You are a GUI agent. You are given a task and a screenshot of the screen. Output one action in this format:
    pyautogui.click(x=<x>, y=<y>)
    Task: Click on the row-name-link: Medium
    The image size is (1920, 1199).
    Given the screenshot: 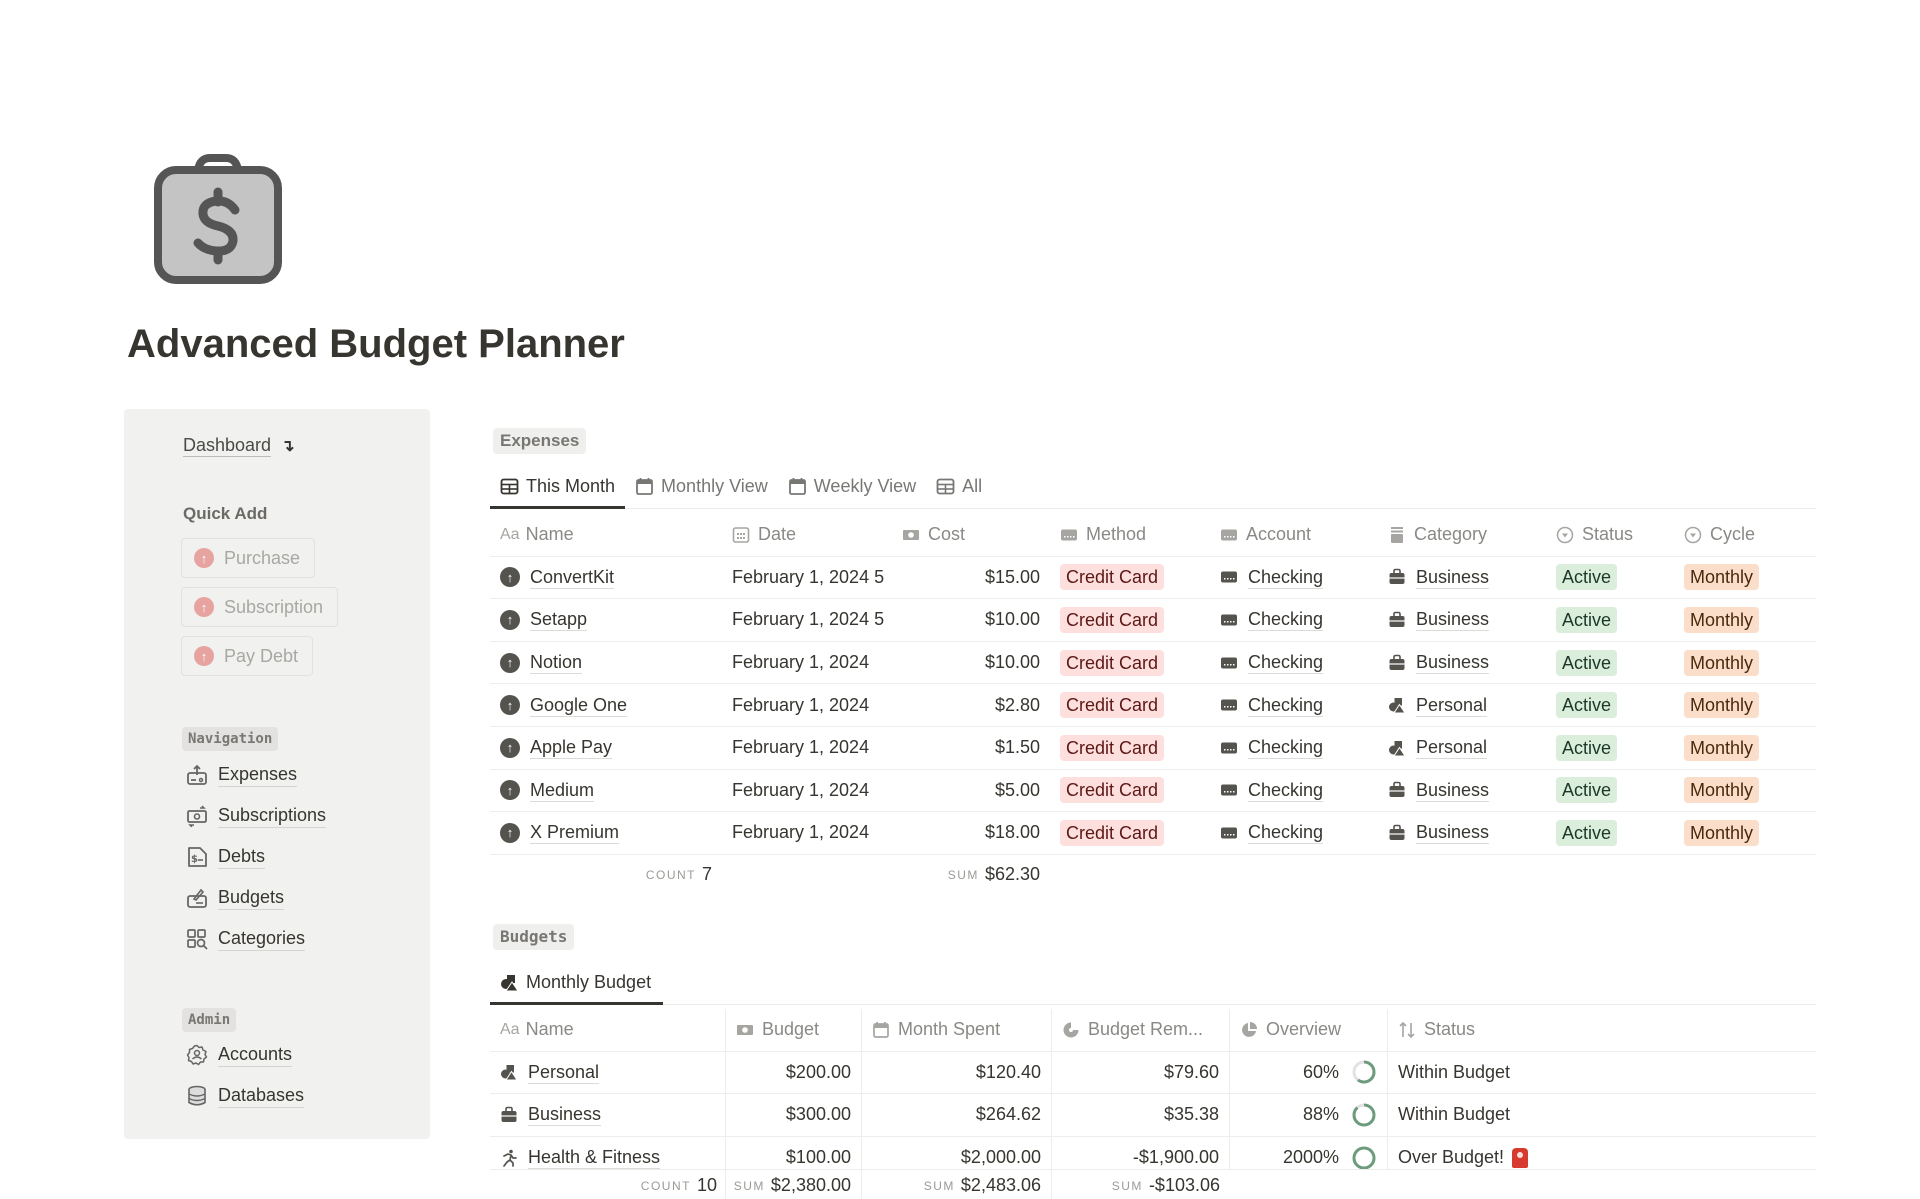 What is the action you would take?
    pyautogui.click(x=562, y=790)
    